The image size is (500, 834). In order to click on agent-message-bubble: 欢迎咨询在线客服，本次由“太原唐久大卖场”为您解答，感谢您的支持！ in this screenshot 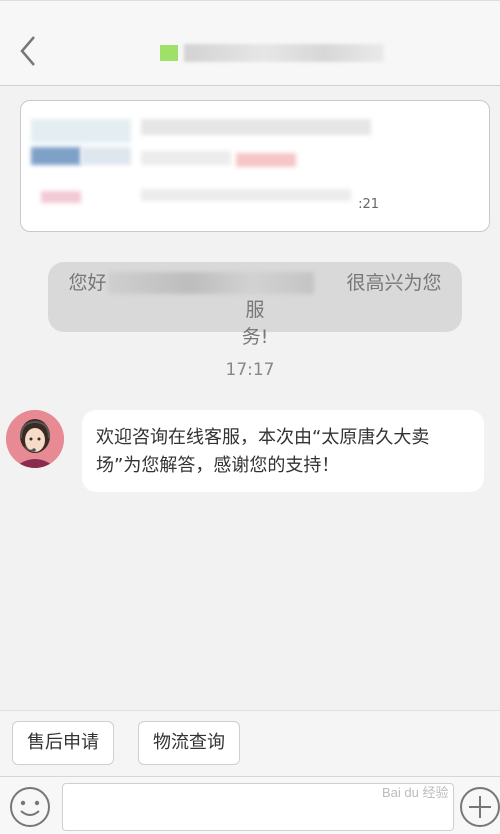, I will do `click(283, 451)`.